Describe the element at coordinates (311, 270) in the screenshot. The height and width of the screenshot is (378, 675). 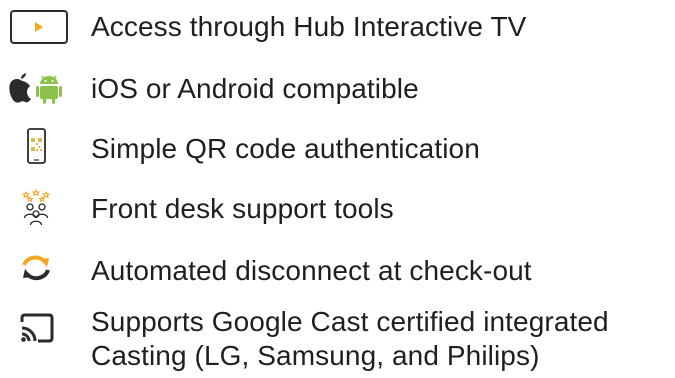
I see `feature-label: Automated disconnect at check-out` at that location.